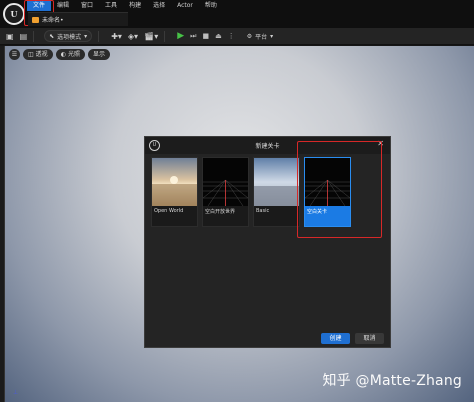 This screenshot has height=402, width=474. I want to click on menu-edit: 编辑, so click(63, 5).